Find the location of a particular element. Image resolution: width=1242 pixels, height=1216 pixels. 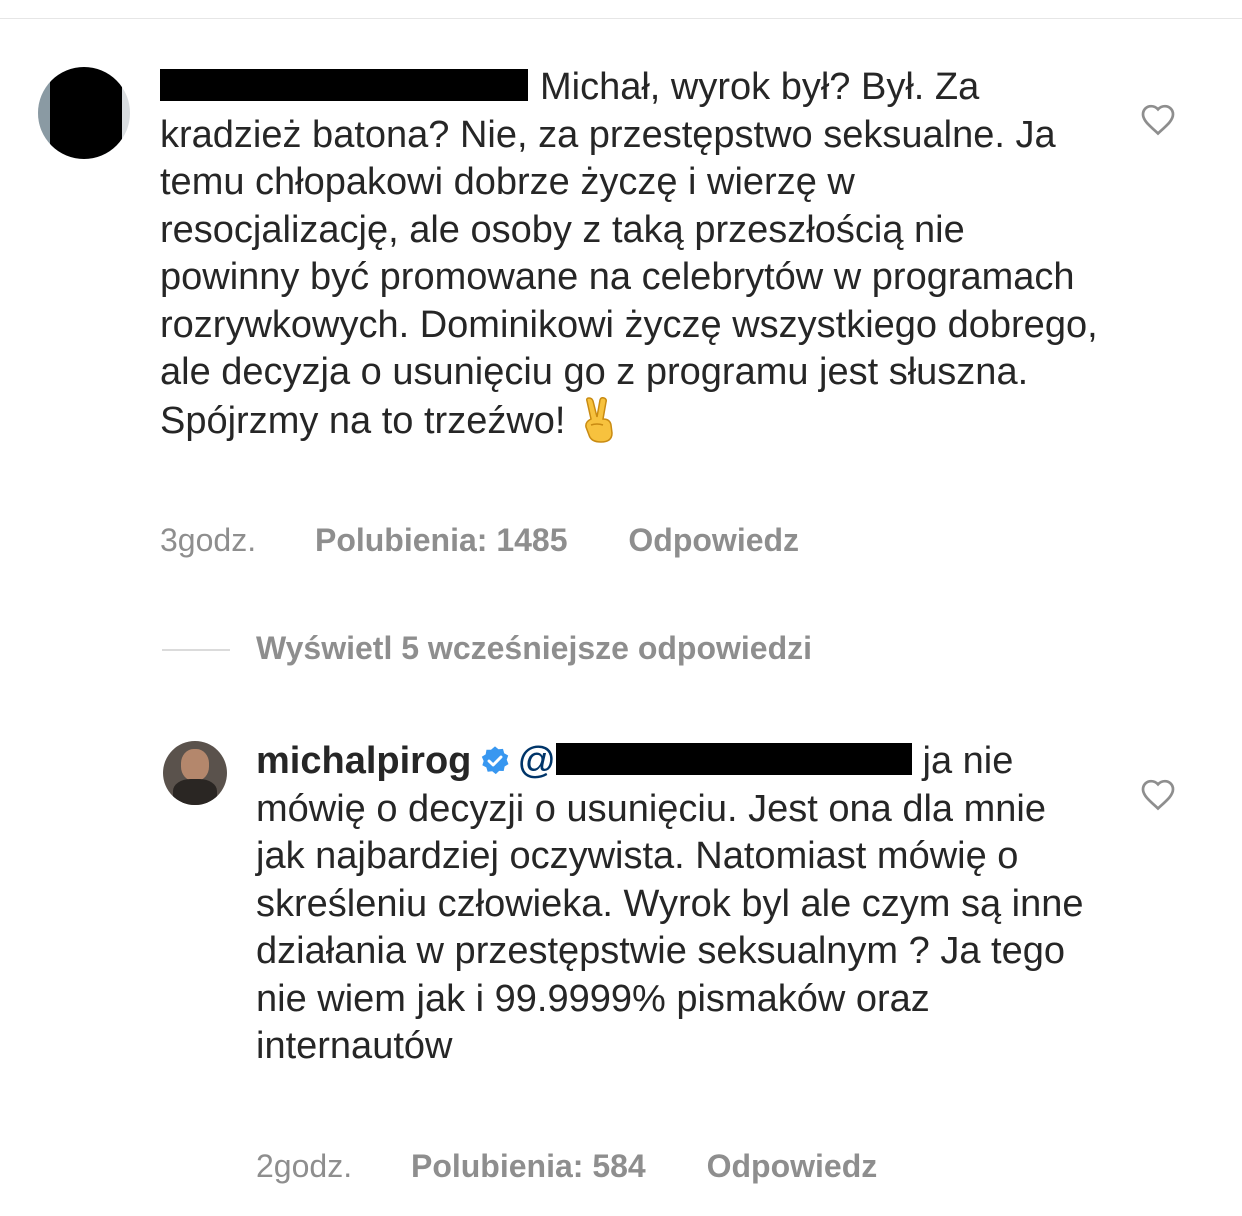

view-earlier-replies: Wyświetl 5 wcześniejsze odpowiedzi is located at coordinates (612, 650).